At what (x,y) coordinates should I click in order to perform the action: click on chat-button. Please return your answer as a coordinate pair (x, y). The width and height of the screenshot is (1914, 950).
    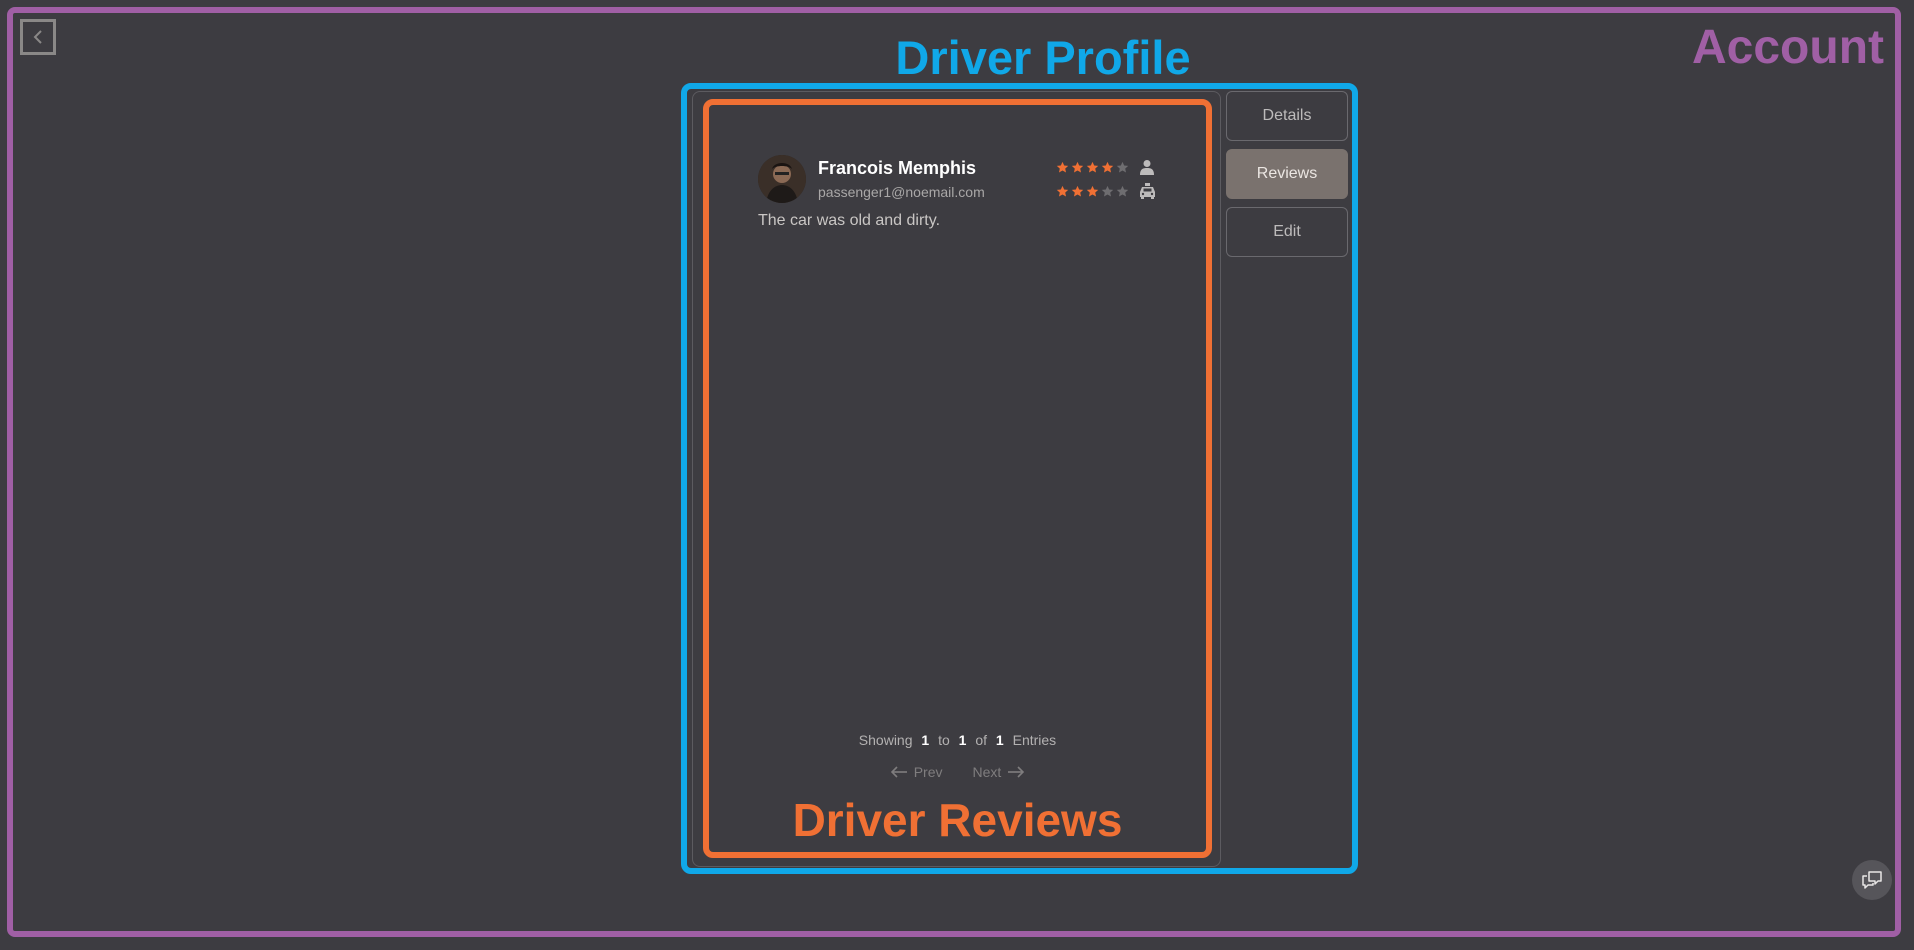
    Looking at the image, I should click on (1872, 880).